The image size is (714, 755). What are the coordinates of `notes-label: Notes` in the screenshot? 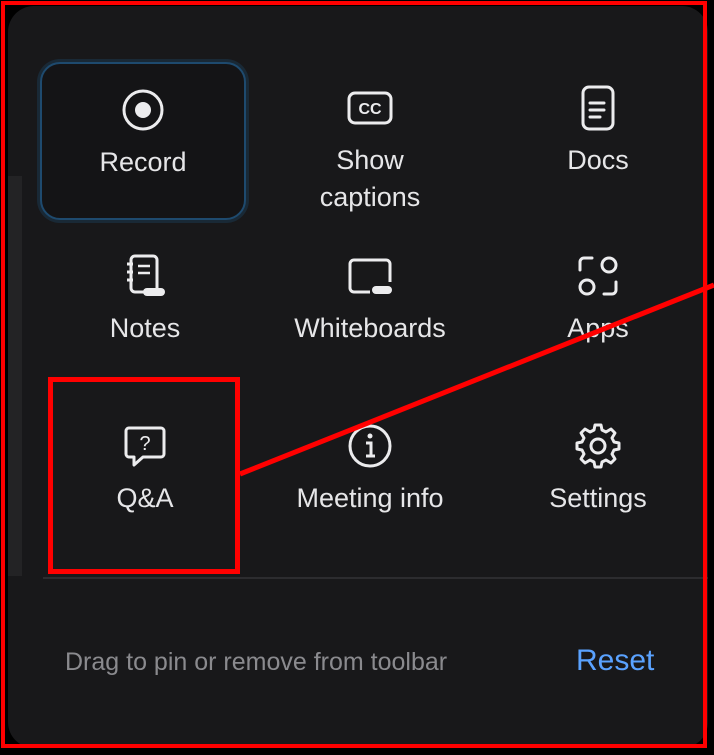 It's located at (145, 328).